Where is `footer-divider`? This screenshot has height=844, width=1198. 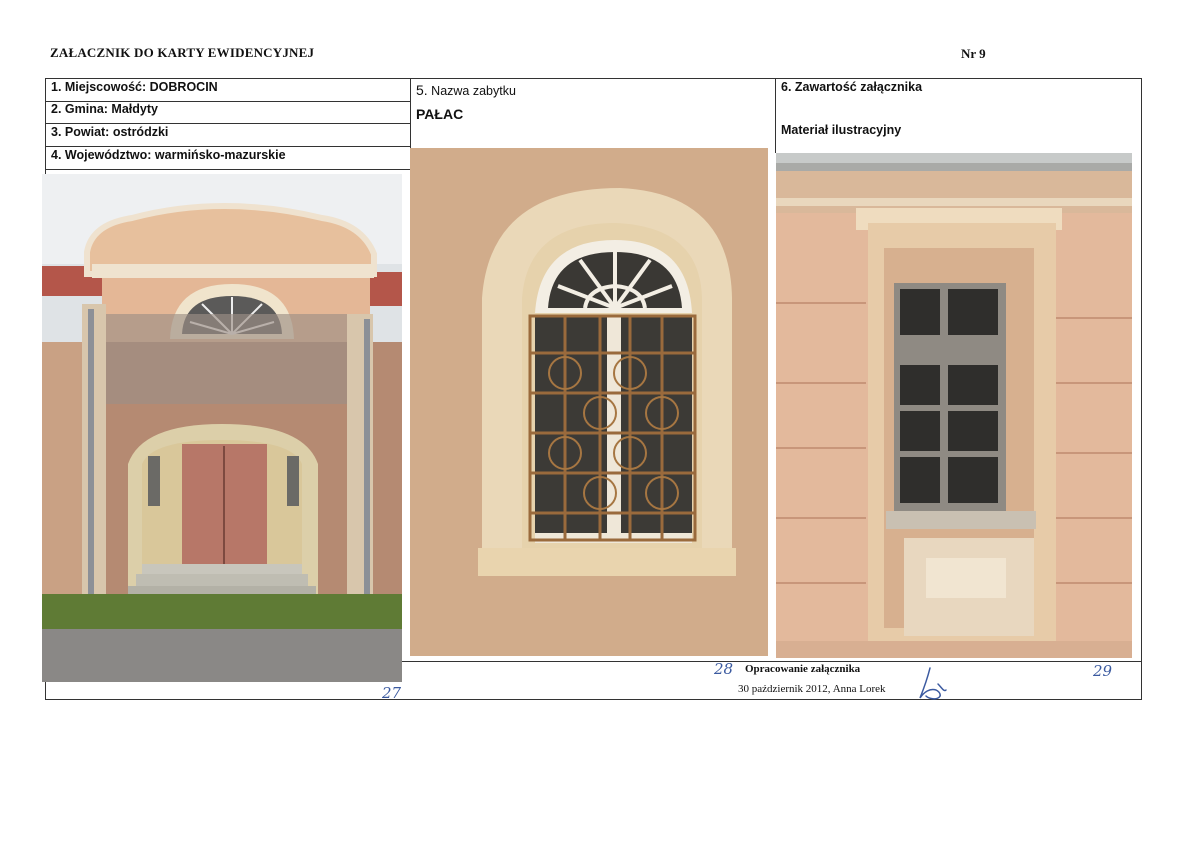
footer-divider is located at coordinates (771, 661).